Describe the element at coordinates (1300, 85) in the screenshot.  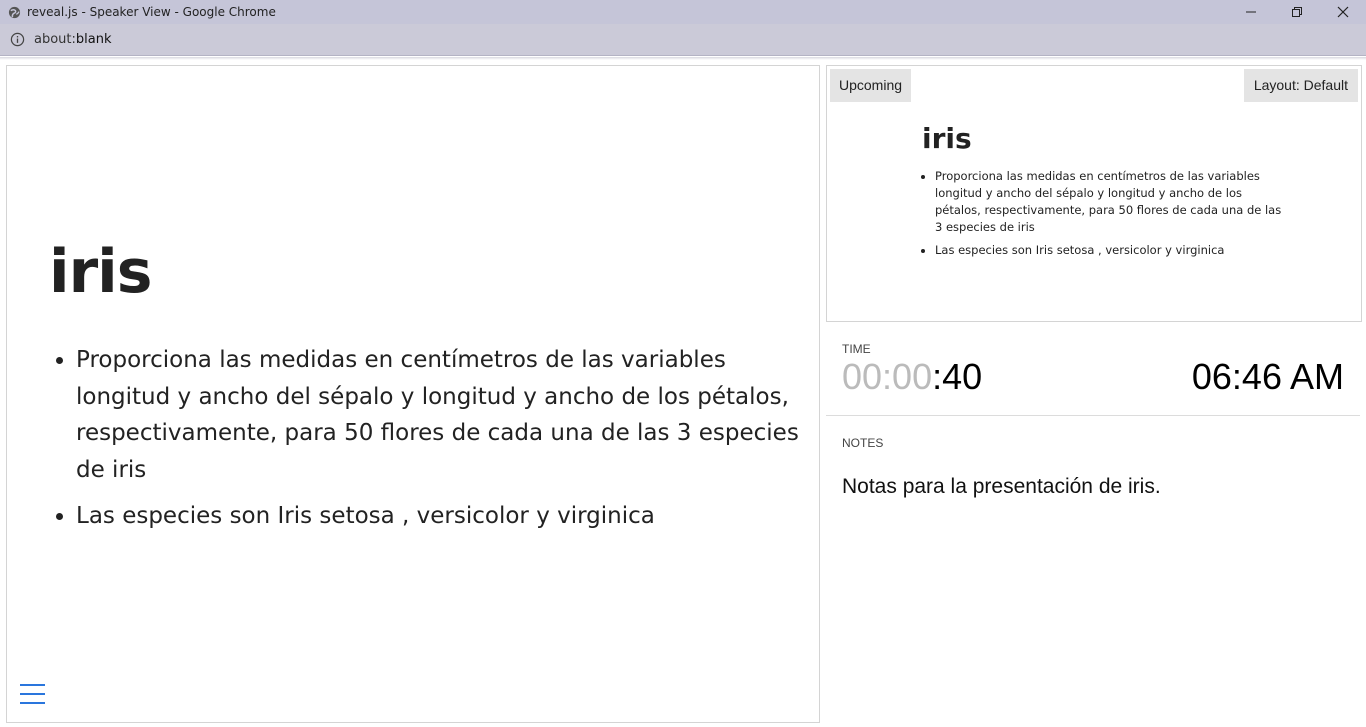
I see `layout-button: Layout: Default` at that location.